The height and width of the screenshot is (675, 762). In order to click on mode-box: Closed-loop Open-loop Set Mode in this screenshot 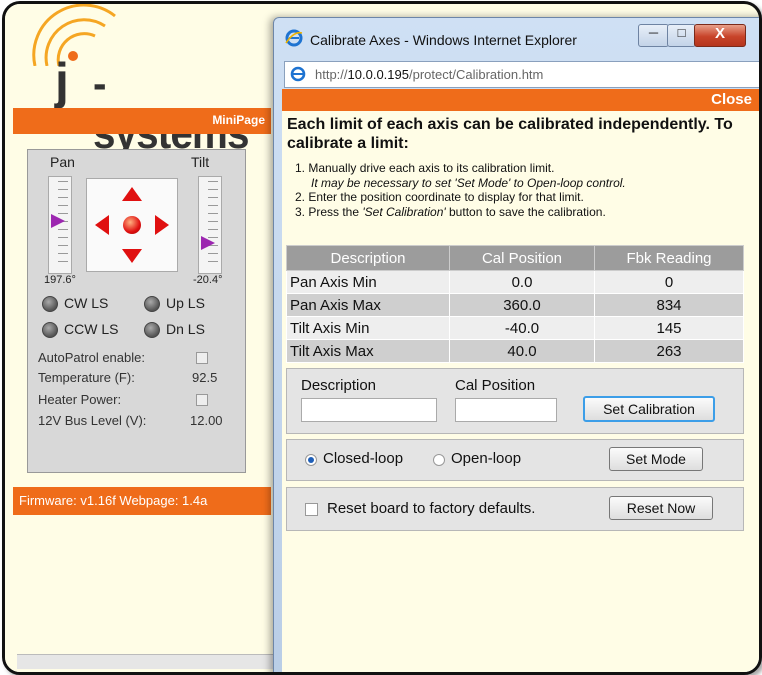, I will do `click(515, 460)`.